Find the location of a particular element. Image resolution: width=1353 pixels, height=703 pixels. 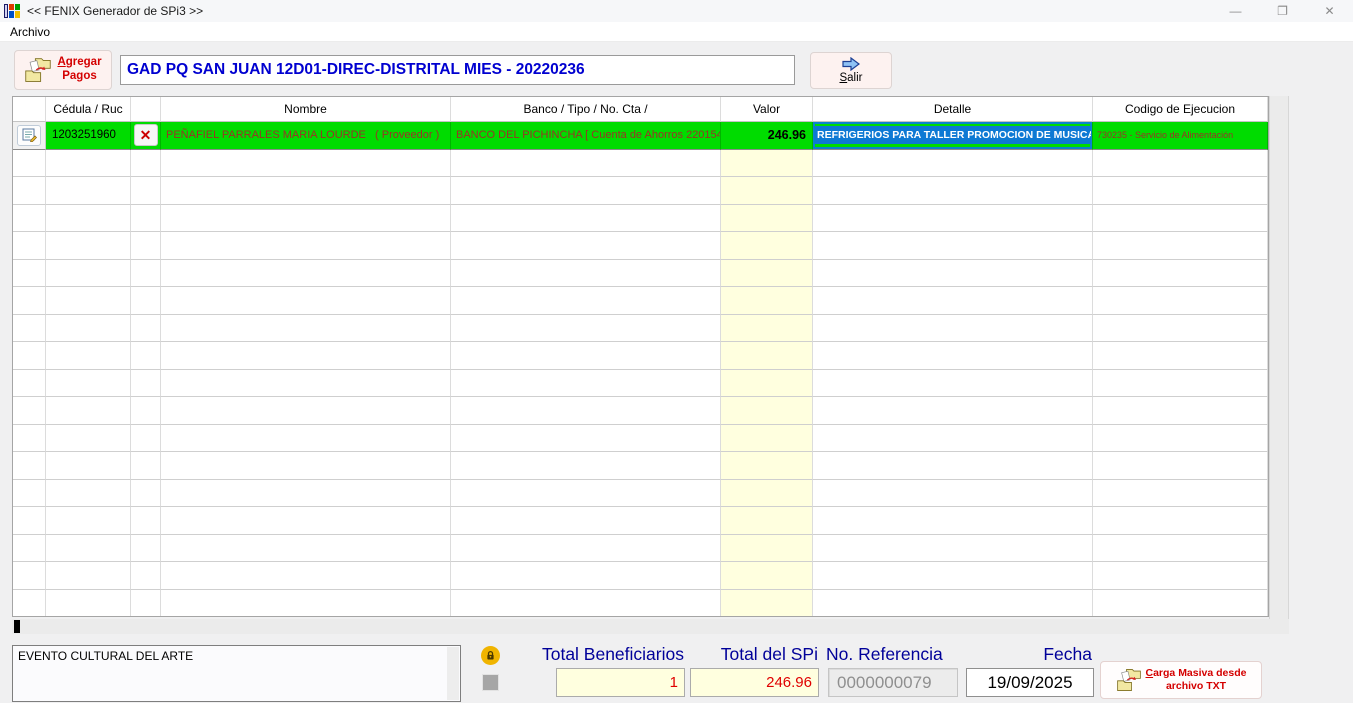

delete-x-icon: ✕ is located at coordinates (145, 135).